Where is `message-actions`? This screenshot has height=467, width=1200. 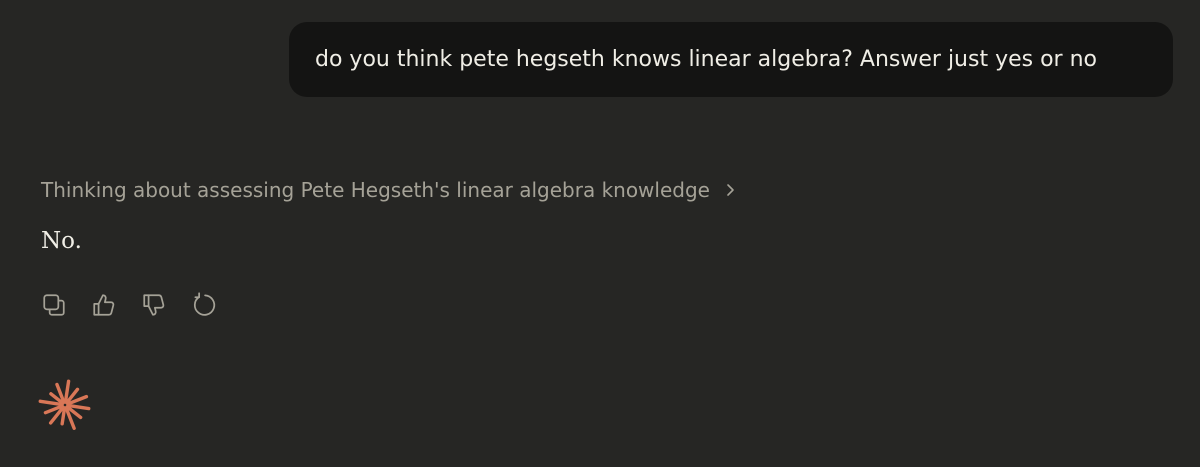 message-actions is located at coordinates (129, 305).